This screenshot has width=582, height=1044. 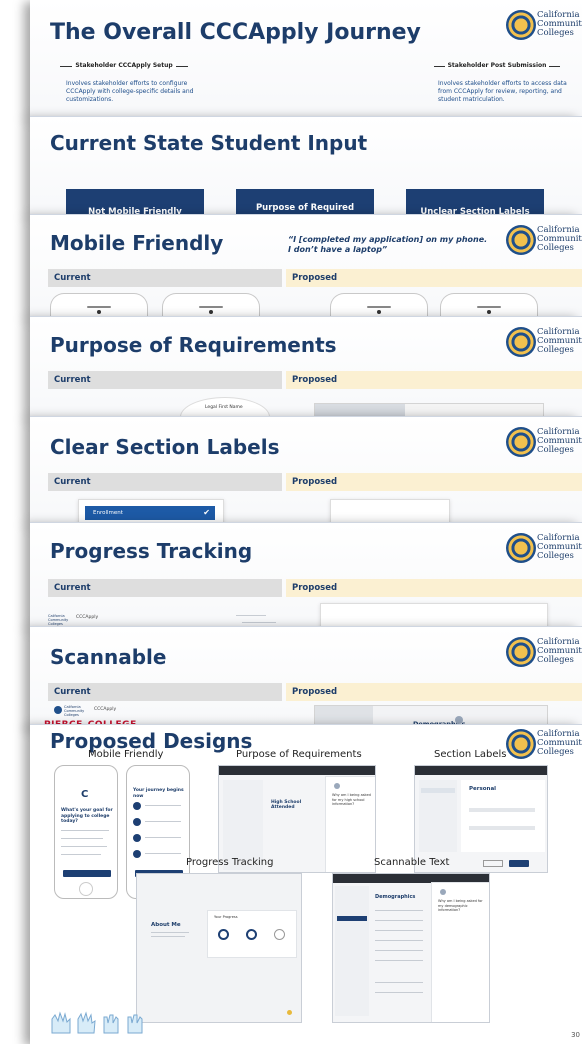 I want to click on slide-title: Clear Section Labels, so click(x=165, y=447).